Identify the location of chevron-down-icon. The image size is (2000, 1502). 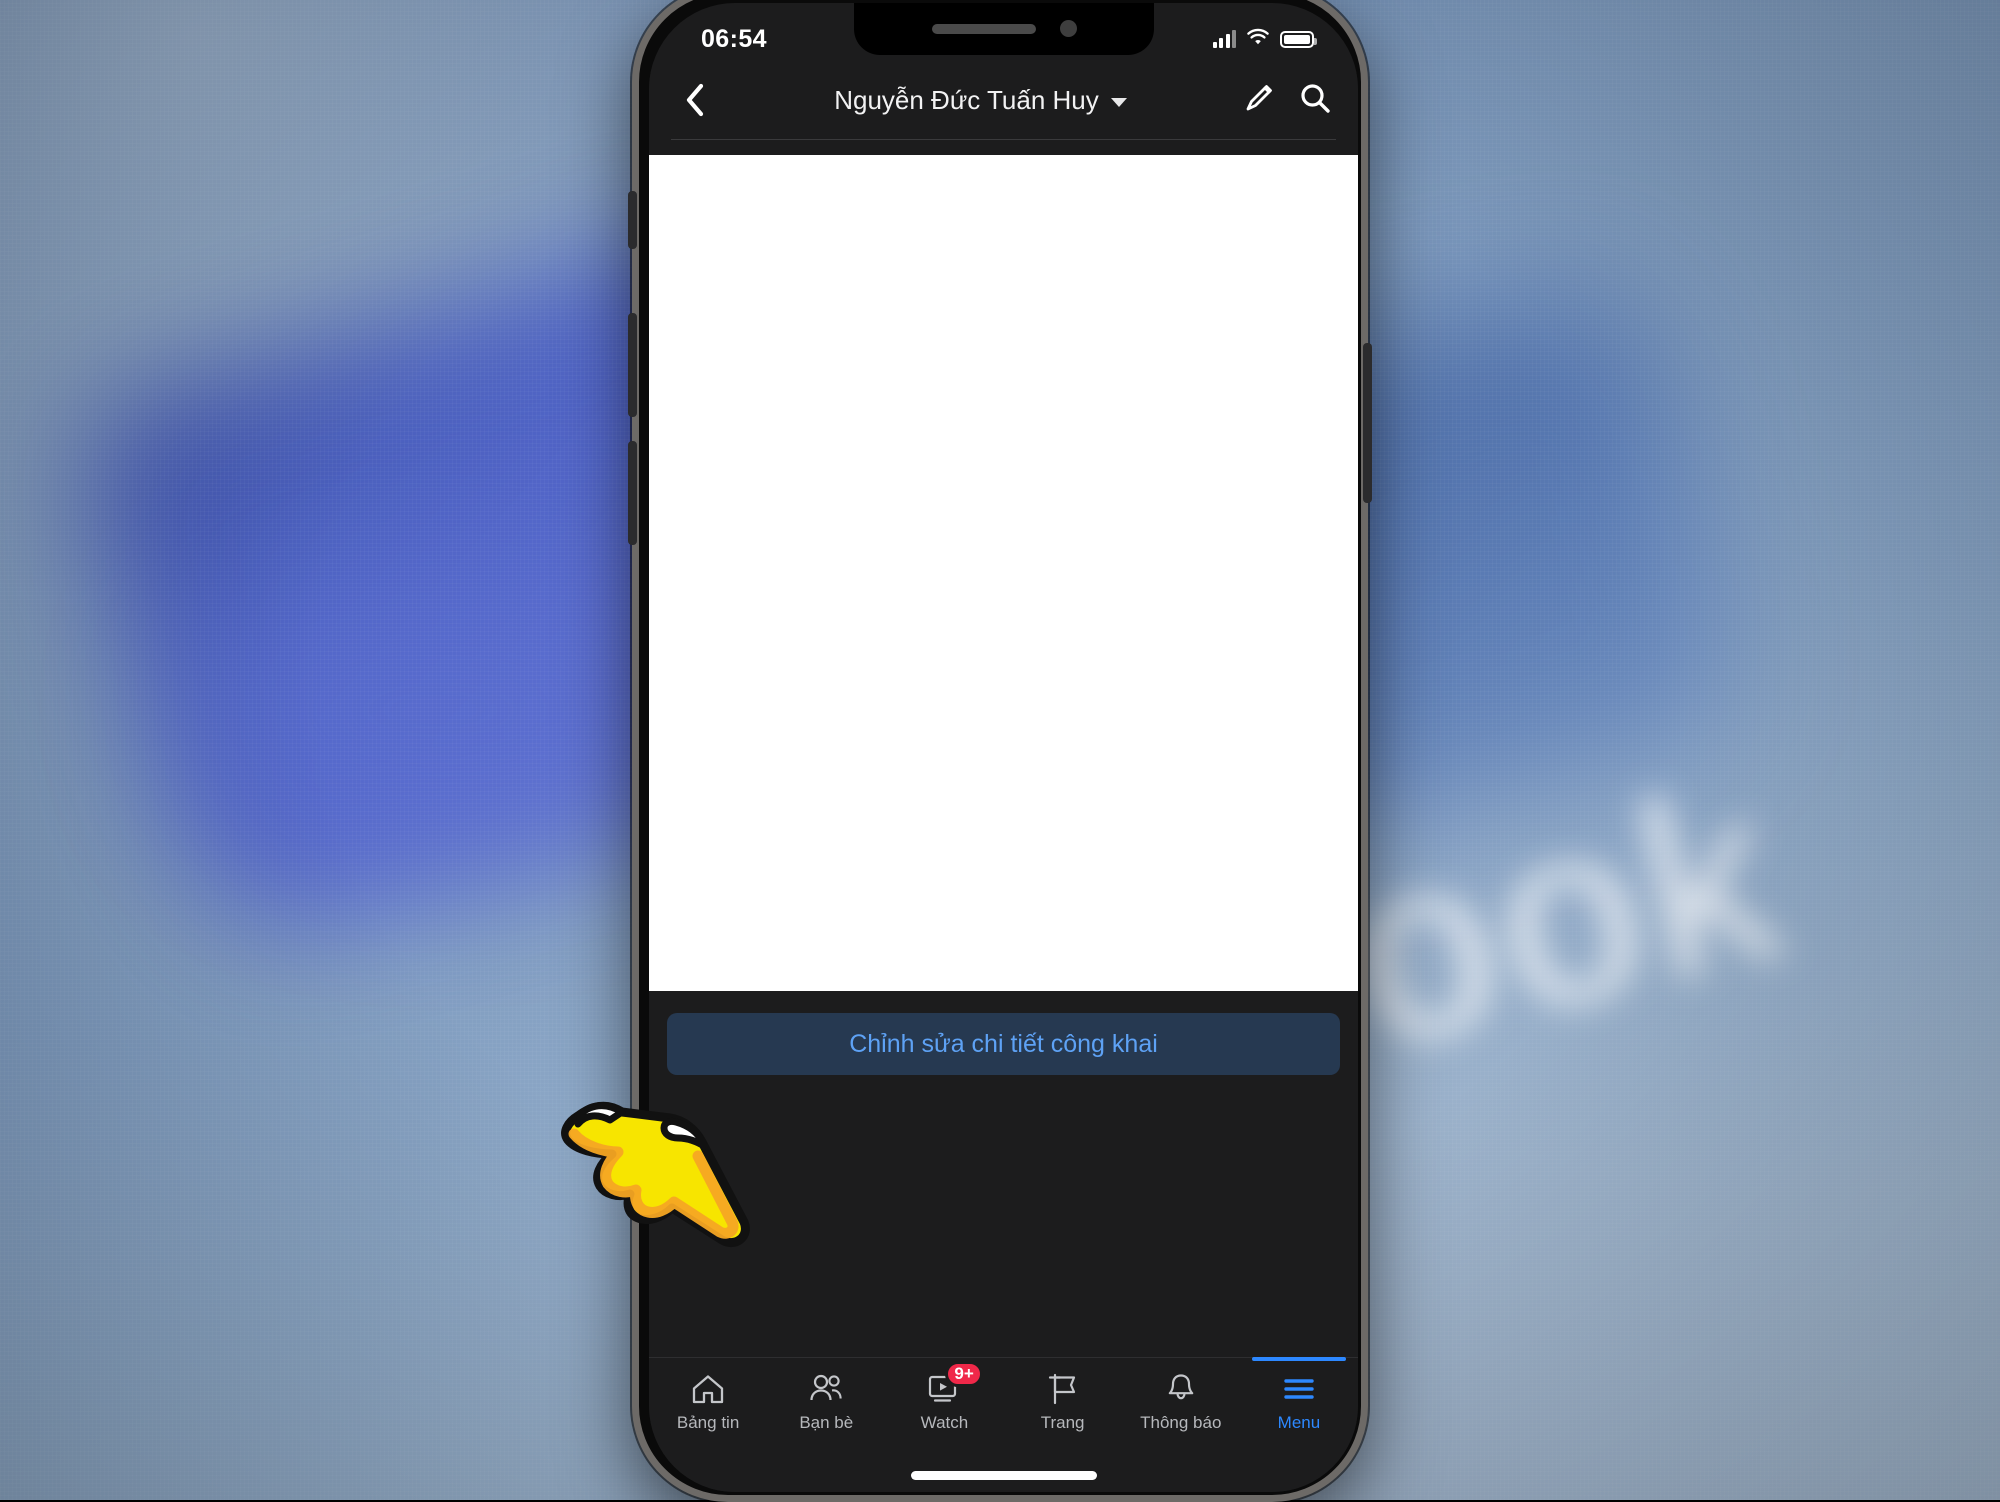
(1118, 102).